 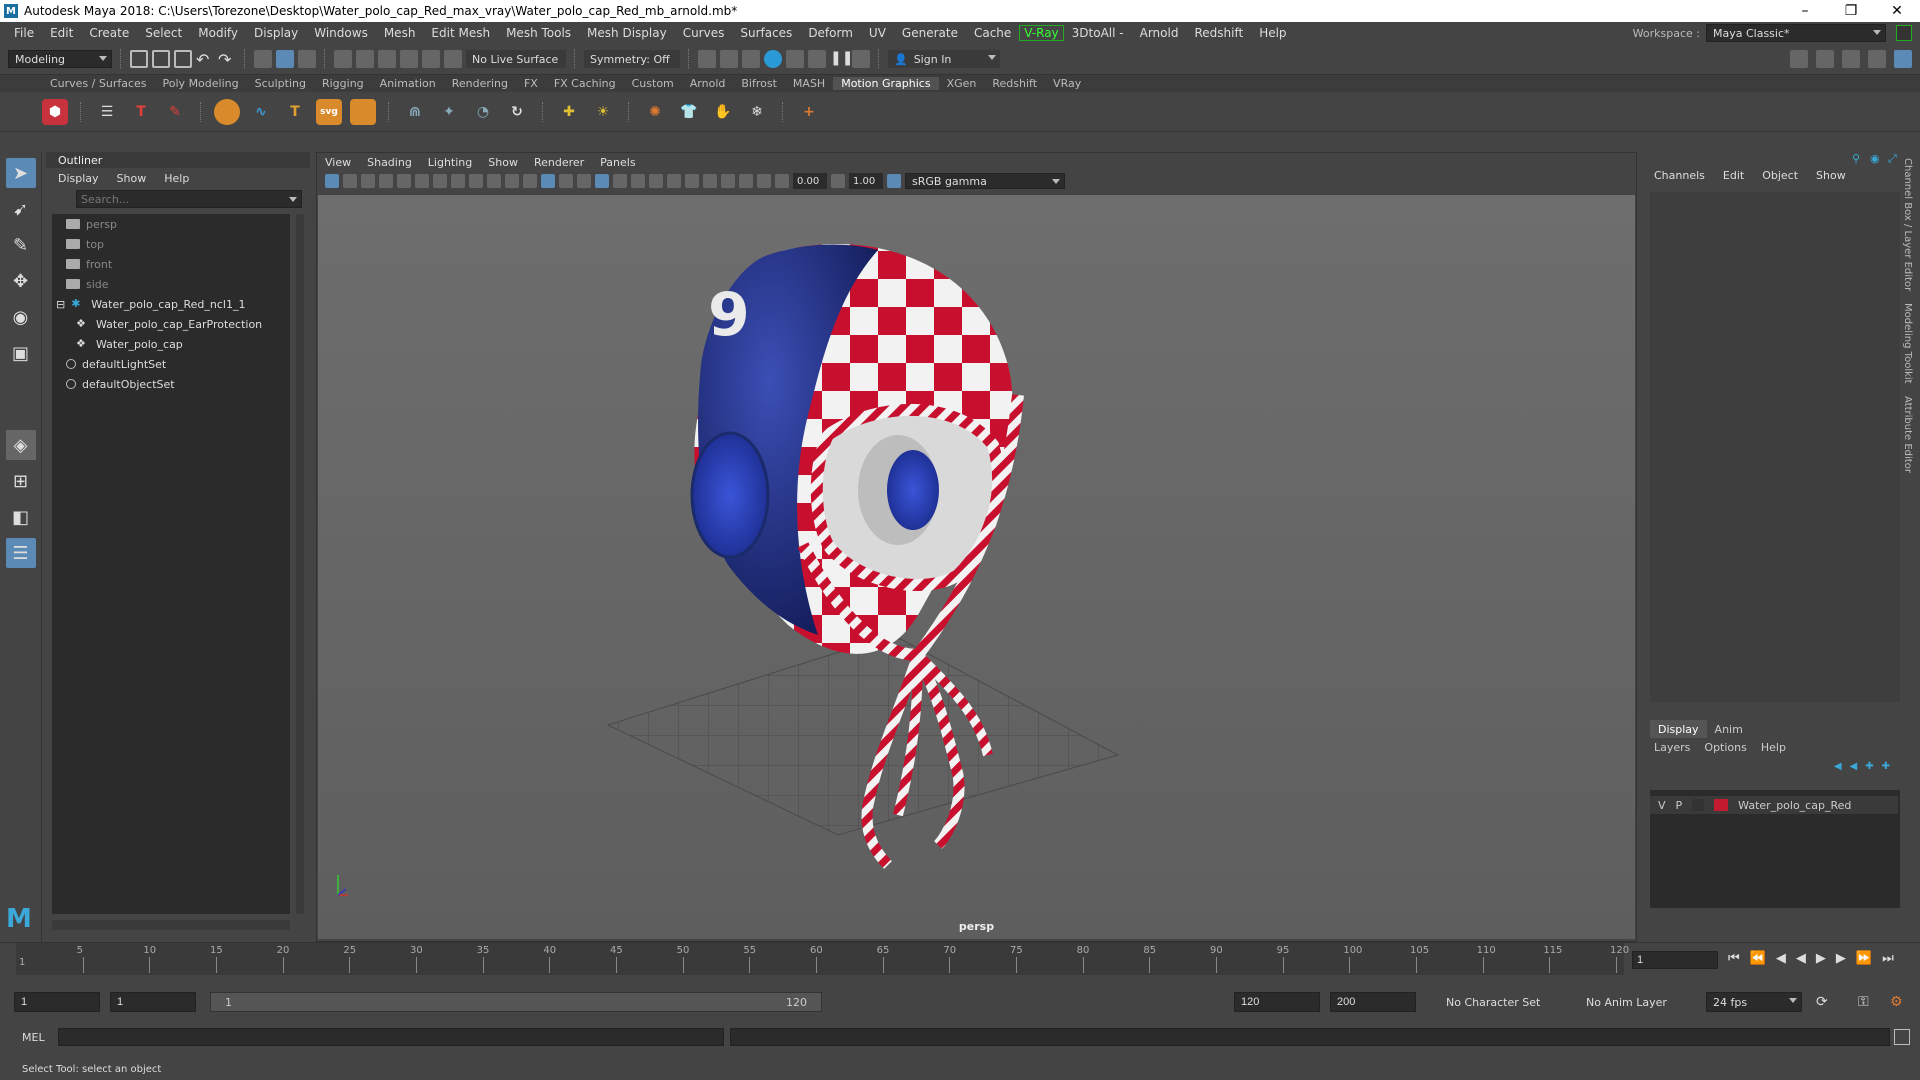 What do you see at coordinates (617, 162) in the screenshot?
I see `viewport-menu-panels: Panels` at bounding box center [617, 162].